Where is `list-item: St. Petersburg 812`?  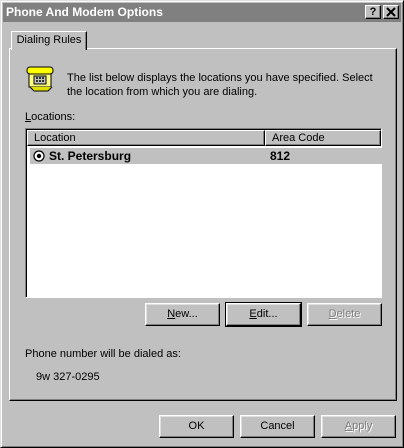 list-item: St. Petersburg 812 is located at coordinates (209, 156).